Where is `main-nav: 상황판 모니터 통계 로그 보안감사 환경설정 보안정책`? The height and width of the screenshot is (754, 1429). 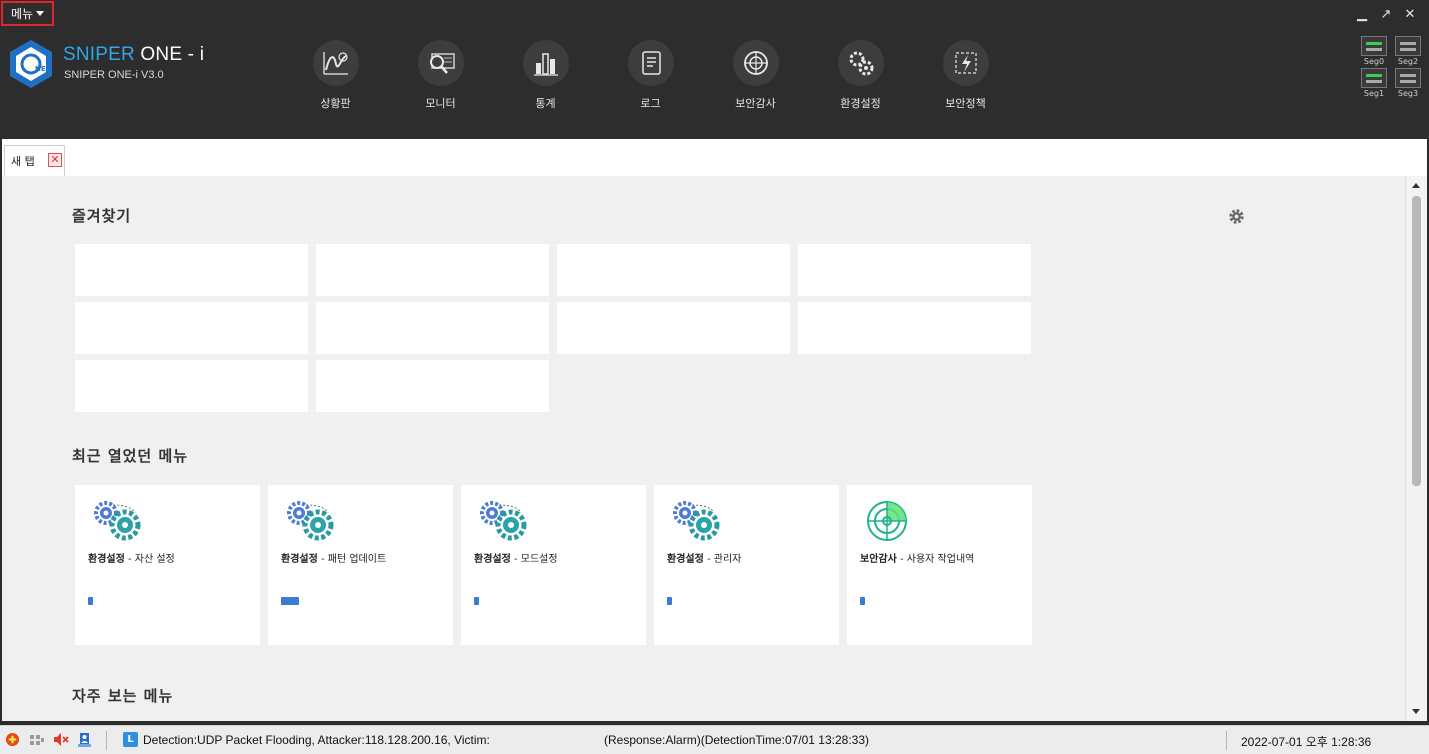
main-nav: 상황판 모니터 통계 로그 보안감사 환경설정 보안정책 is located at coordinates (650, 75).